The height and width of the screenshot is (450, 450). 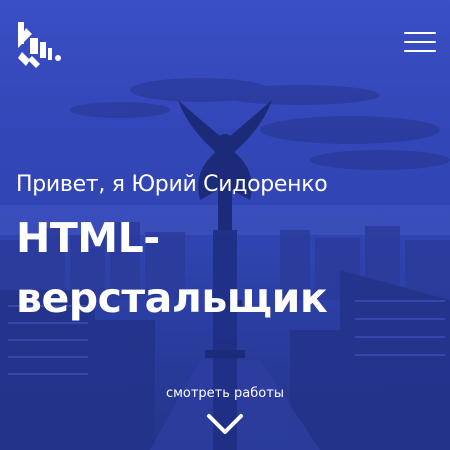 What do you see at coordinates (225, 424) in the screenshot?
I see `chevron-down-icon` at bounding box center [225, 424].